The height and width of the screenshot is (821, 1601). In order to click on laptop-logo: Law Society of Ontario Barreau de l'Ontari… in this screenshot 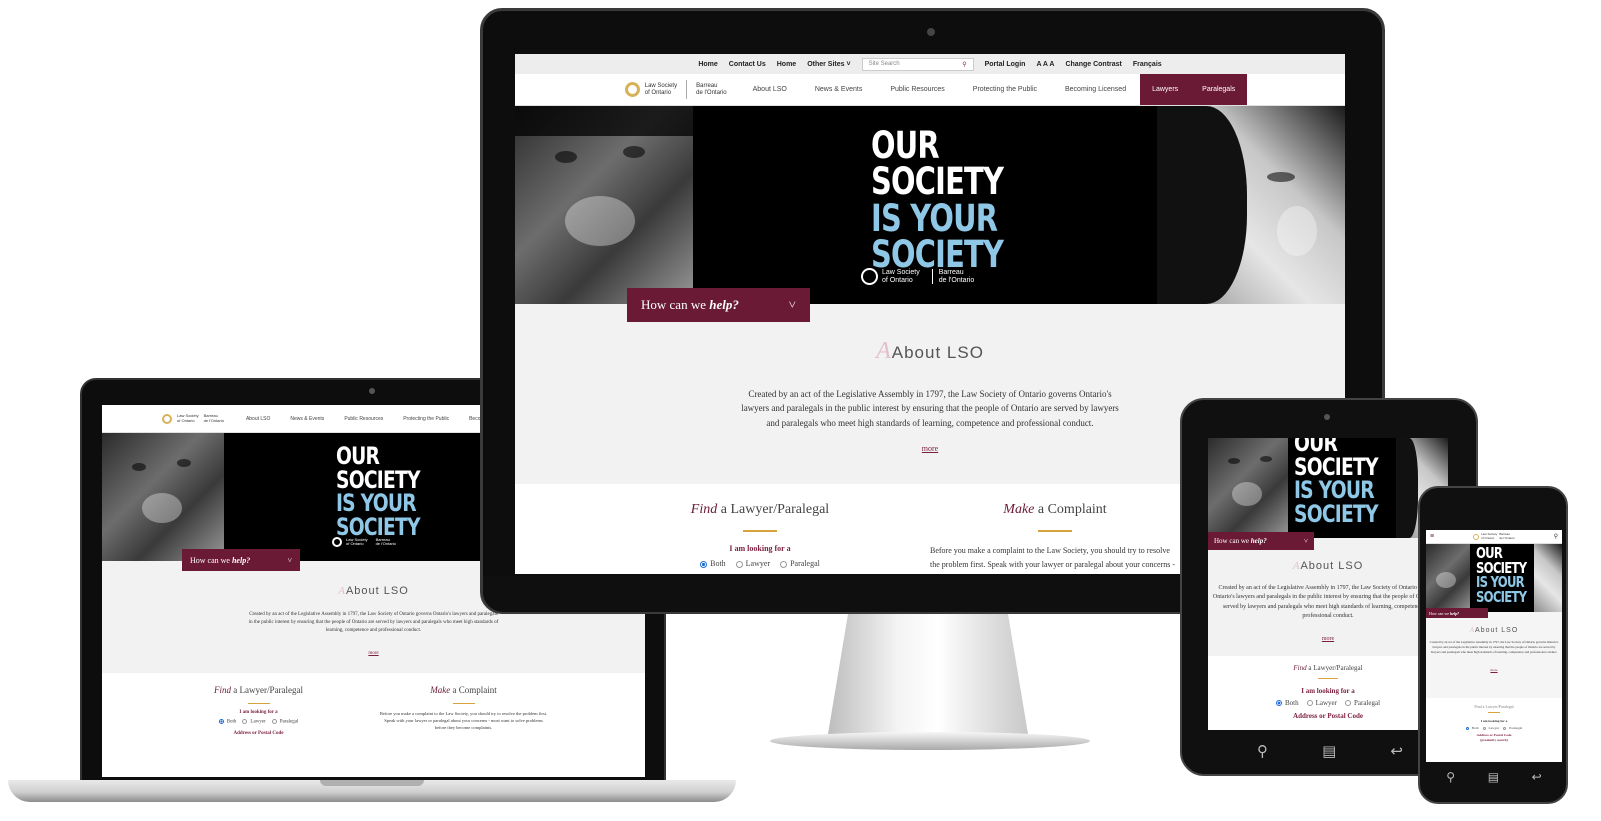, I will do `click(193, 418)`.